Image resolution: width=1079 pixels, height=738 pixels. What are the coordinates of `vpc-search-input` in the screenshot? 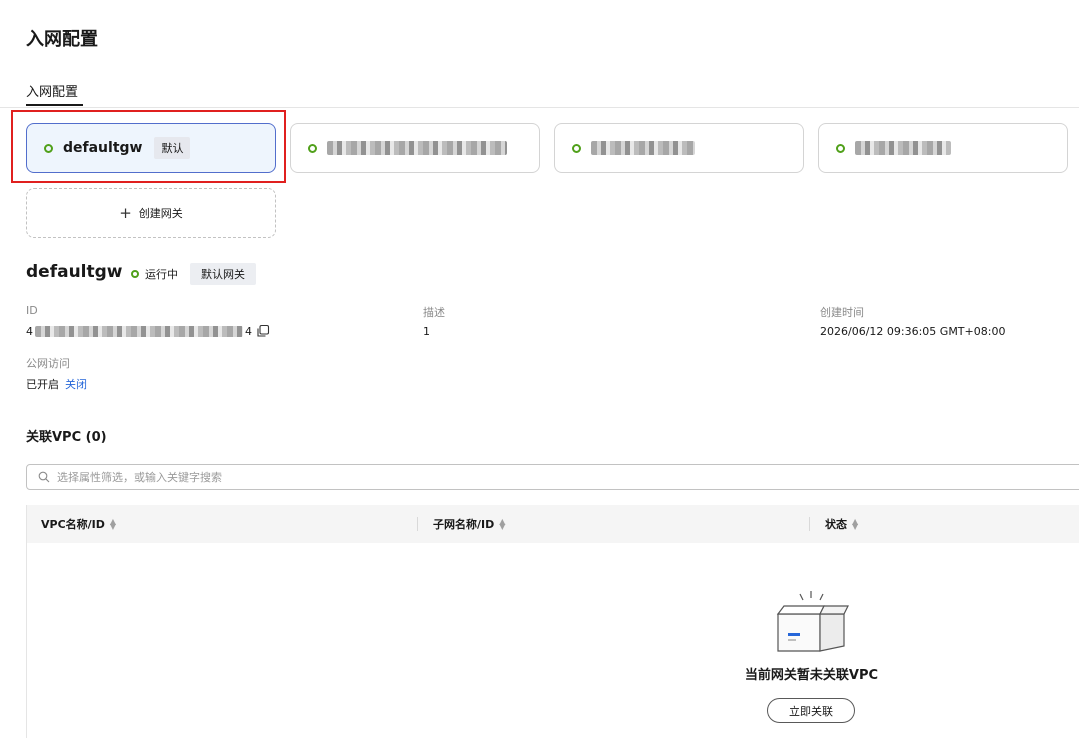 It's located at (357, 477).